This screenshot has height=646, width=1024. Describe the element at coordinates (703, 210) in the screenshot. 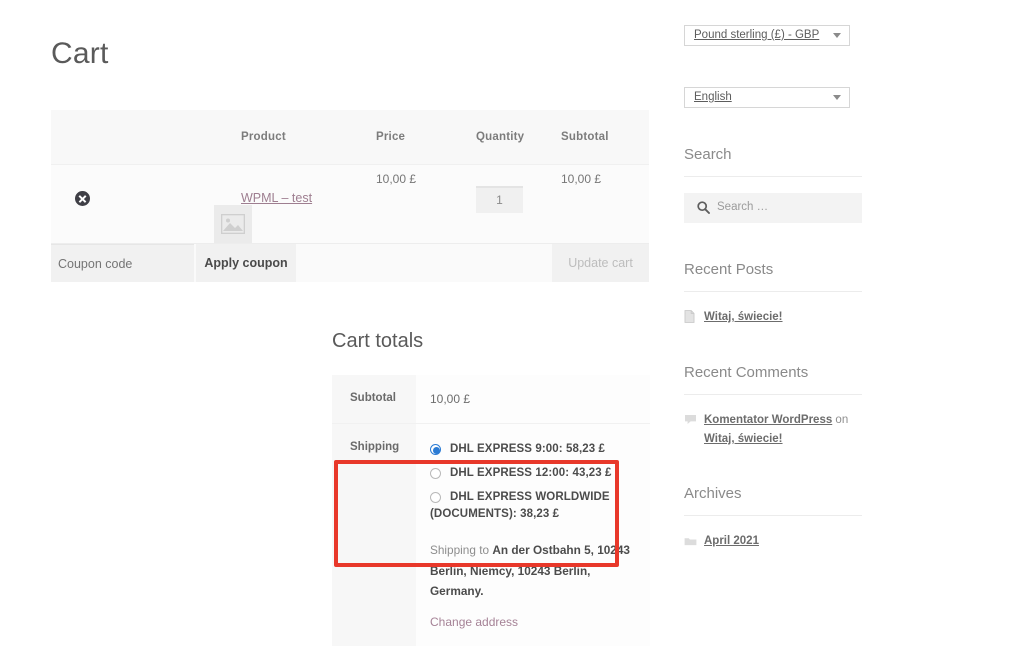

I see `search-icon` at that location.